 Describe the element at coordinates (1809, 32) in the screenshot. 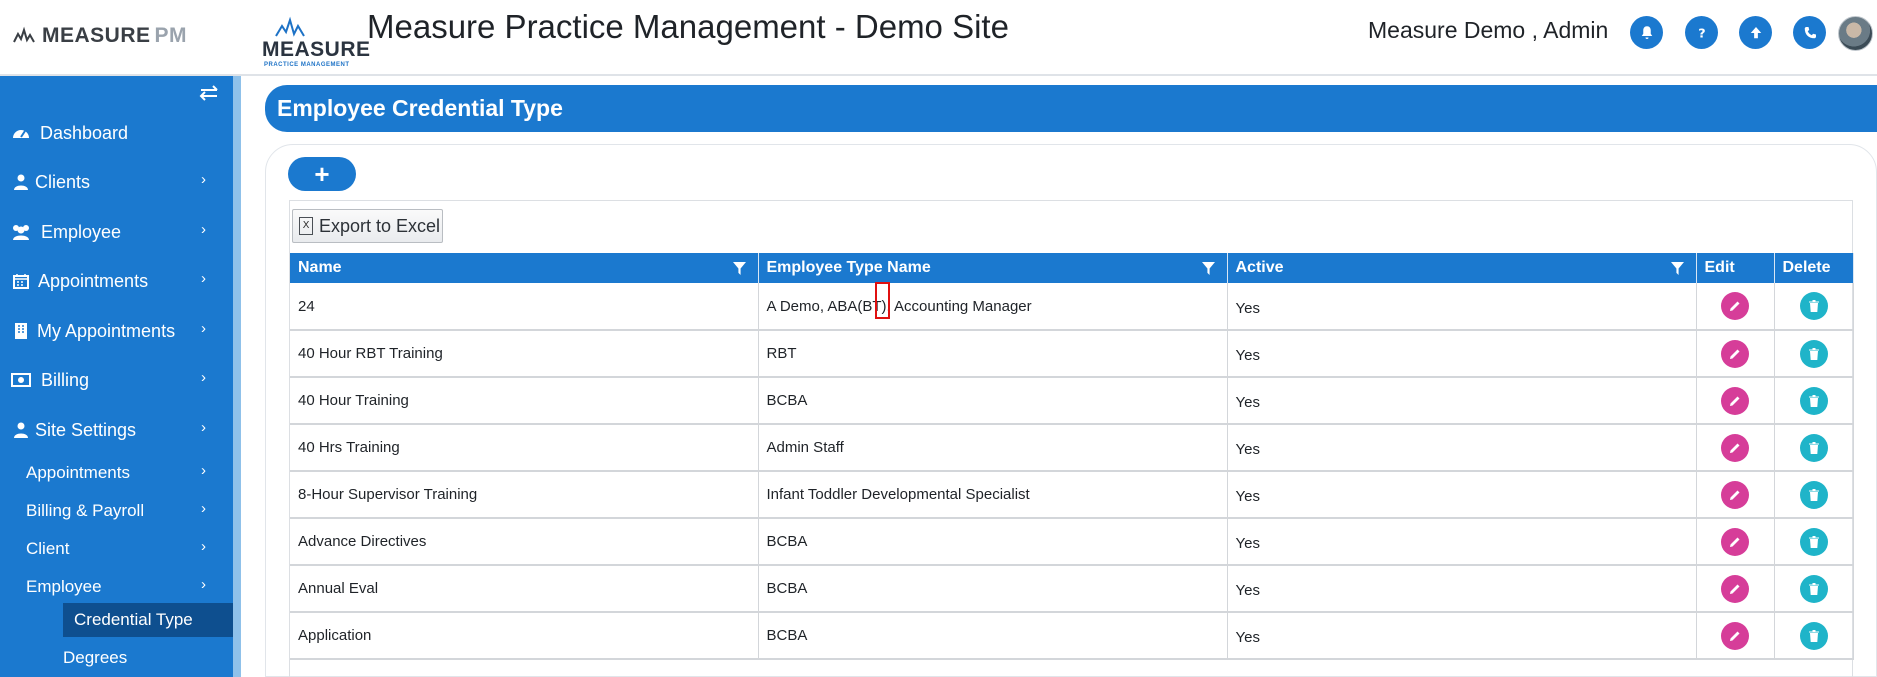

I see `phone-icon` at that location.